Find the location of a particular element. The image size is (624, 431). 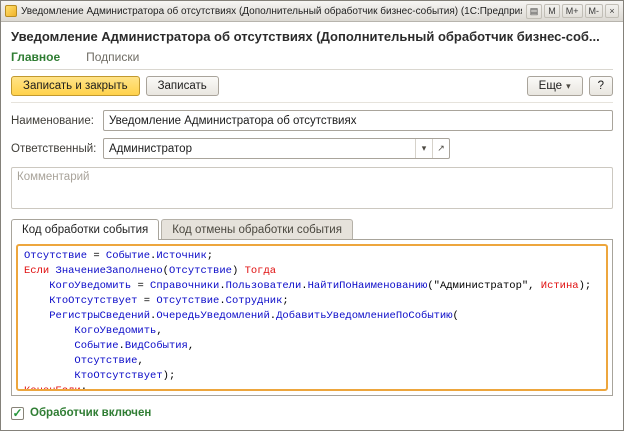

open-value-icon: ↗ is located at coordinates (440, 148).